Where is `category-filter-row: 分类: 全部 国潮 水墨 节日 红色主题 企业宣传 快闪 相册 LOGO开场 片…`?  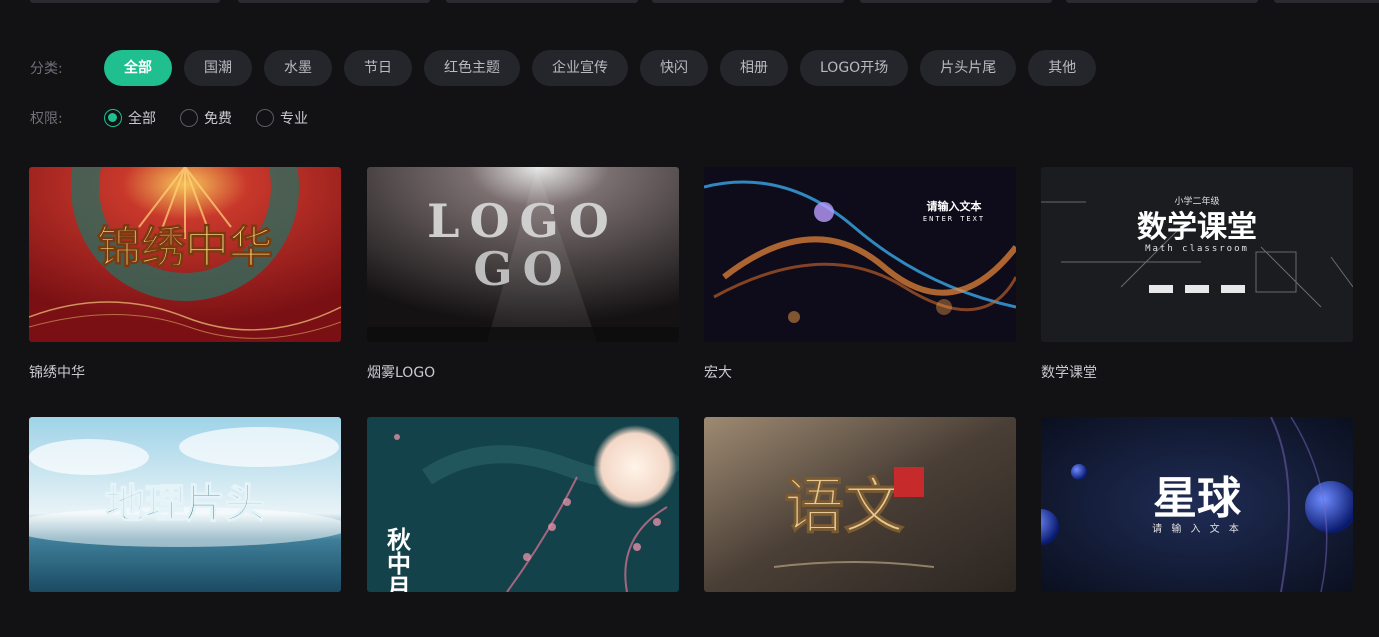 category-filter-row: 分类: 全部 国潮 水墨 节日 红色主题 企业宣传 快闪 相册 LOGO开场 片… is located at coordinates (569, 68).